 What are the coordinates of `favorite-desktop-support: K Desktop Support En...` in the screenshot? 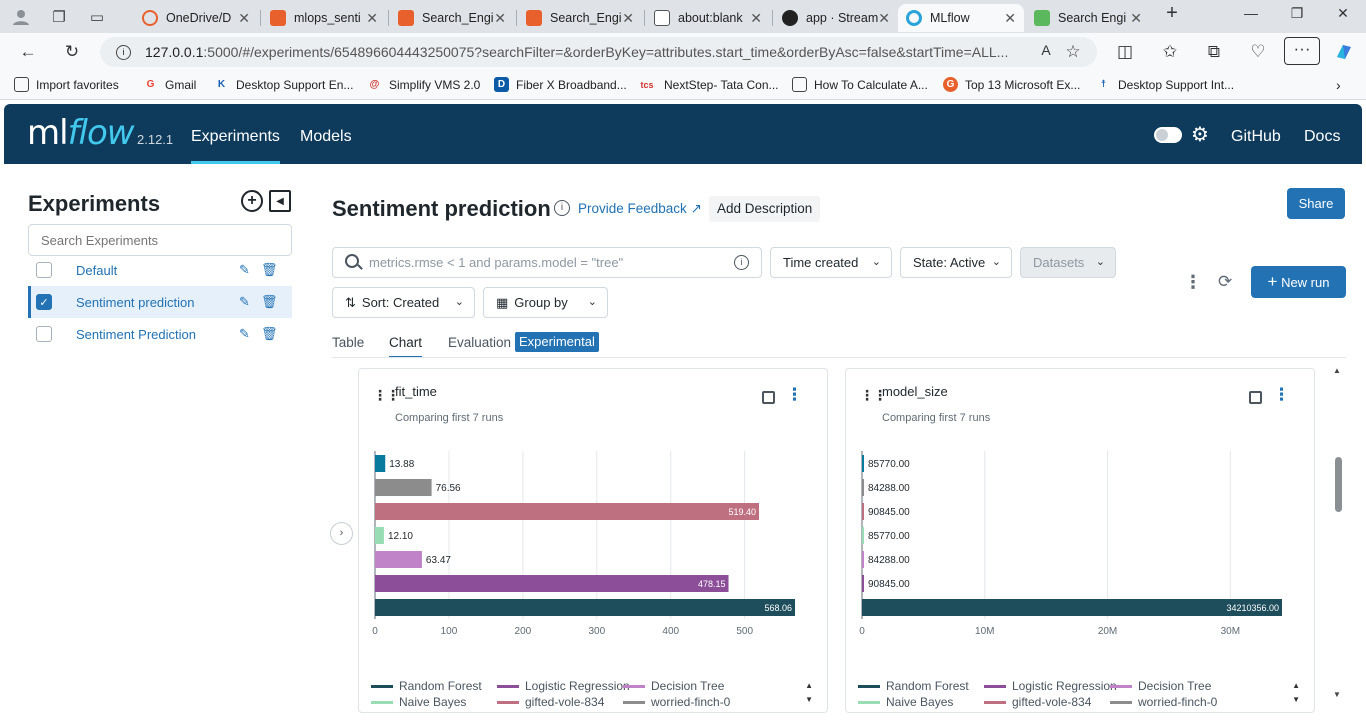 It's located at (284, 84).